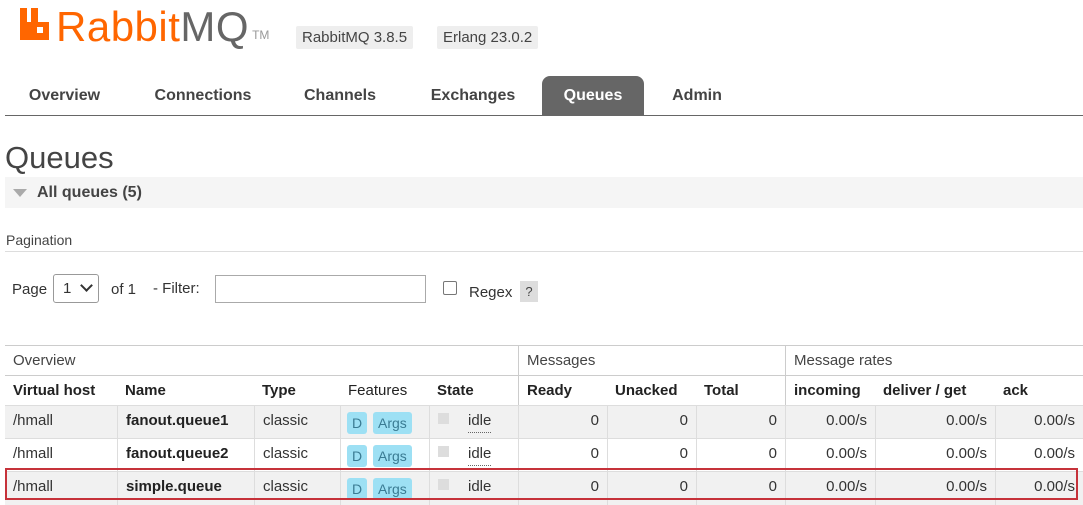 This screenshot has width=1083, height=505. Describe the element at coordinates (488, 37) in the screenshot. I see `erlang-badge: Erlang 23.0.2` at that location.